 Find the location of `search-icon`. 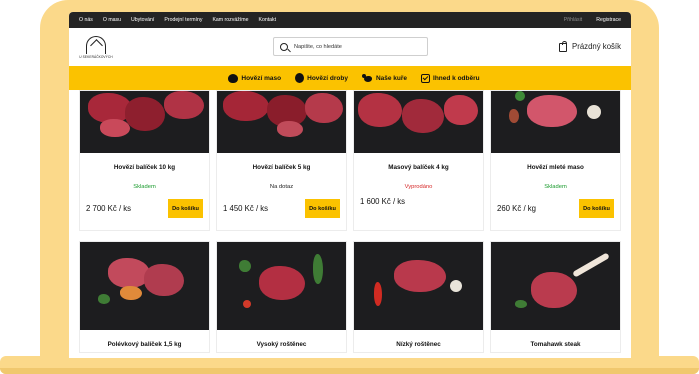

search-icon is located at coordinates (284, 46).